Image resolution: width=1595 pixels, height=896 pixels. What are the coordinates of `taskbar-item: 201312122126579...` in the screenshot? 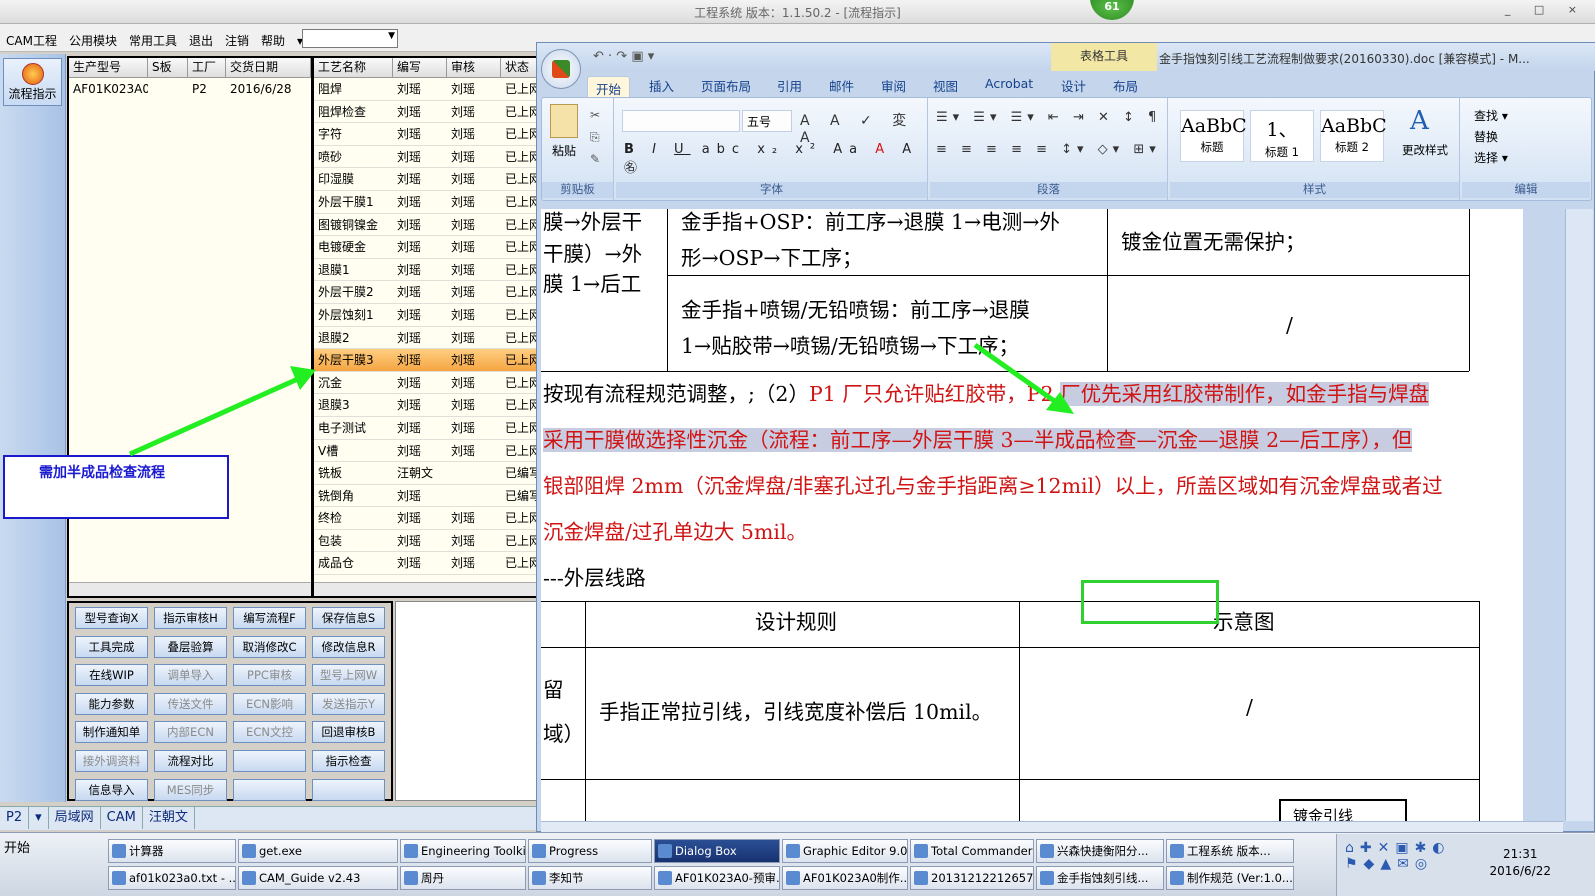 It's located at (972, 878).